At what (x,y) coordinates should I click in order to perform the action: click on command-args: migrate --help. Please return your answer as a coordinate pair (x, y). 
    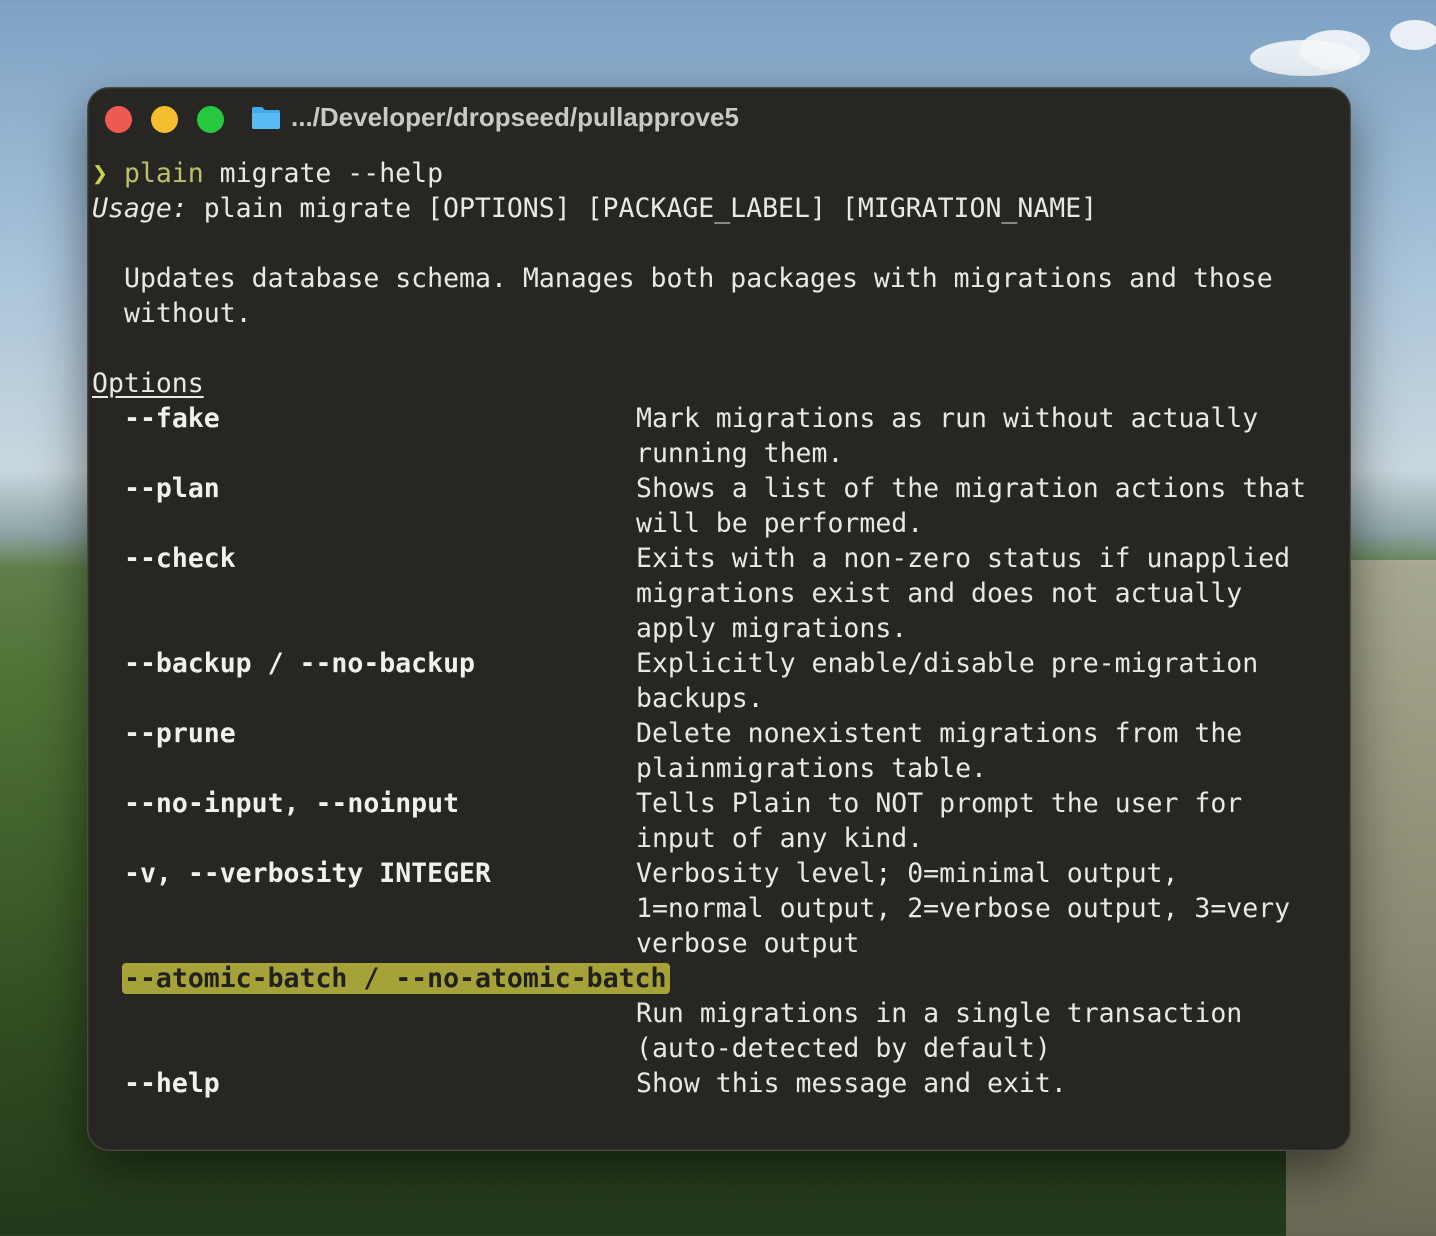
    Looking at the image, I should click on (323, 173).